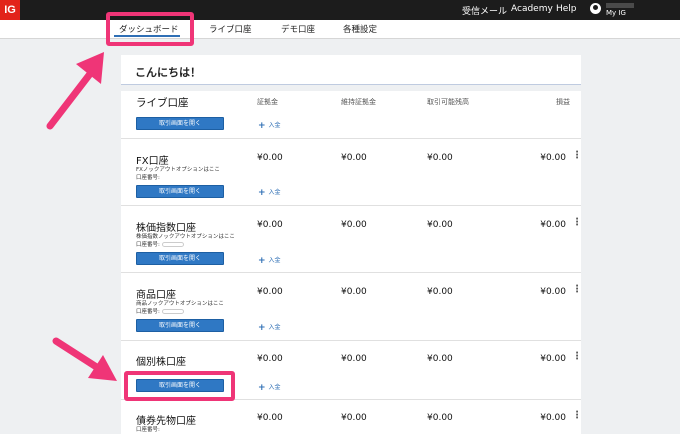  I want to click on arrow-to-dashboard, so click(75, 91).